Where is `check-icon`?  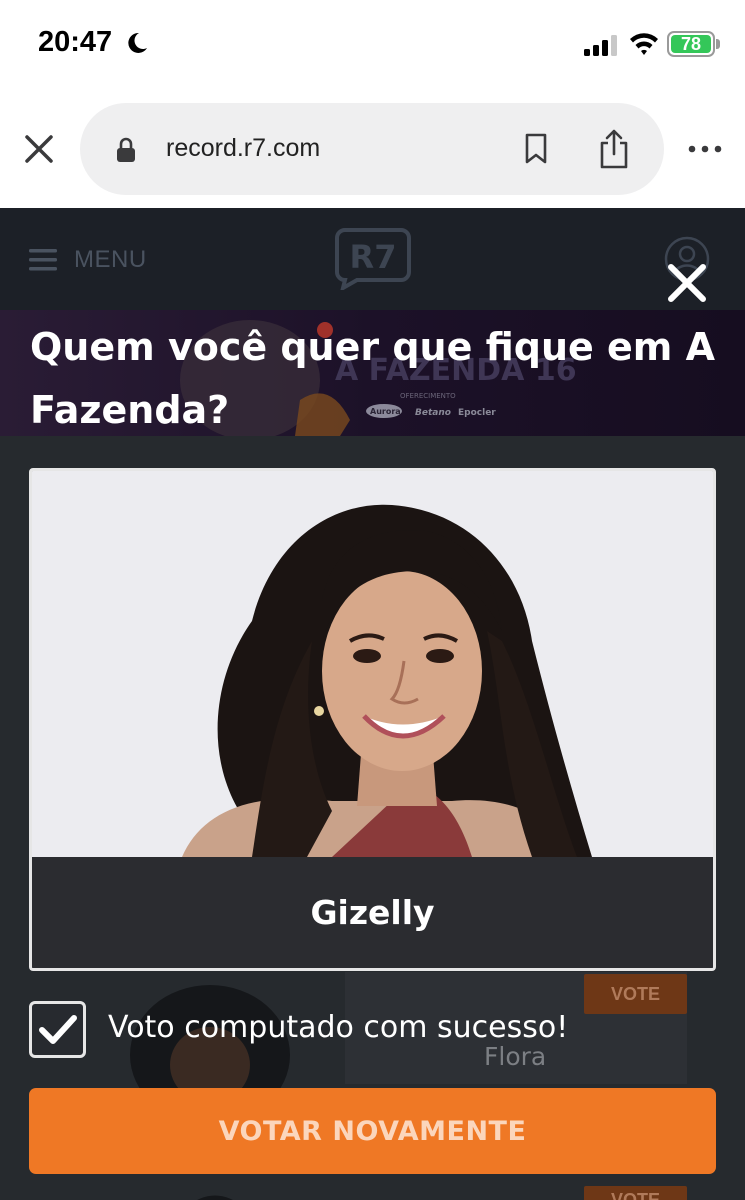 check-icon is located at coordinates (58, 1029).